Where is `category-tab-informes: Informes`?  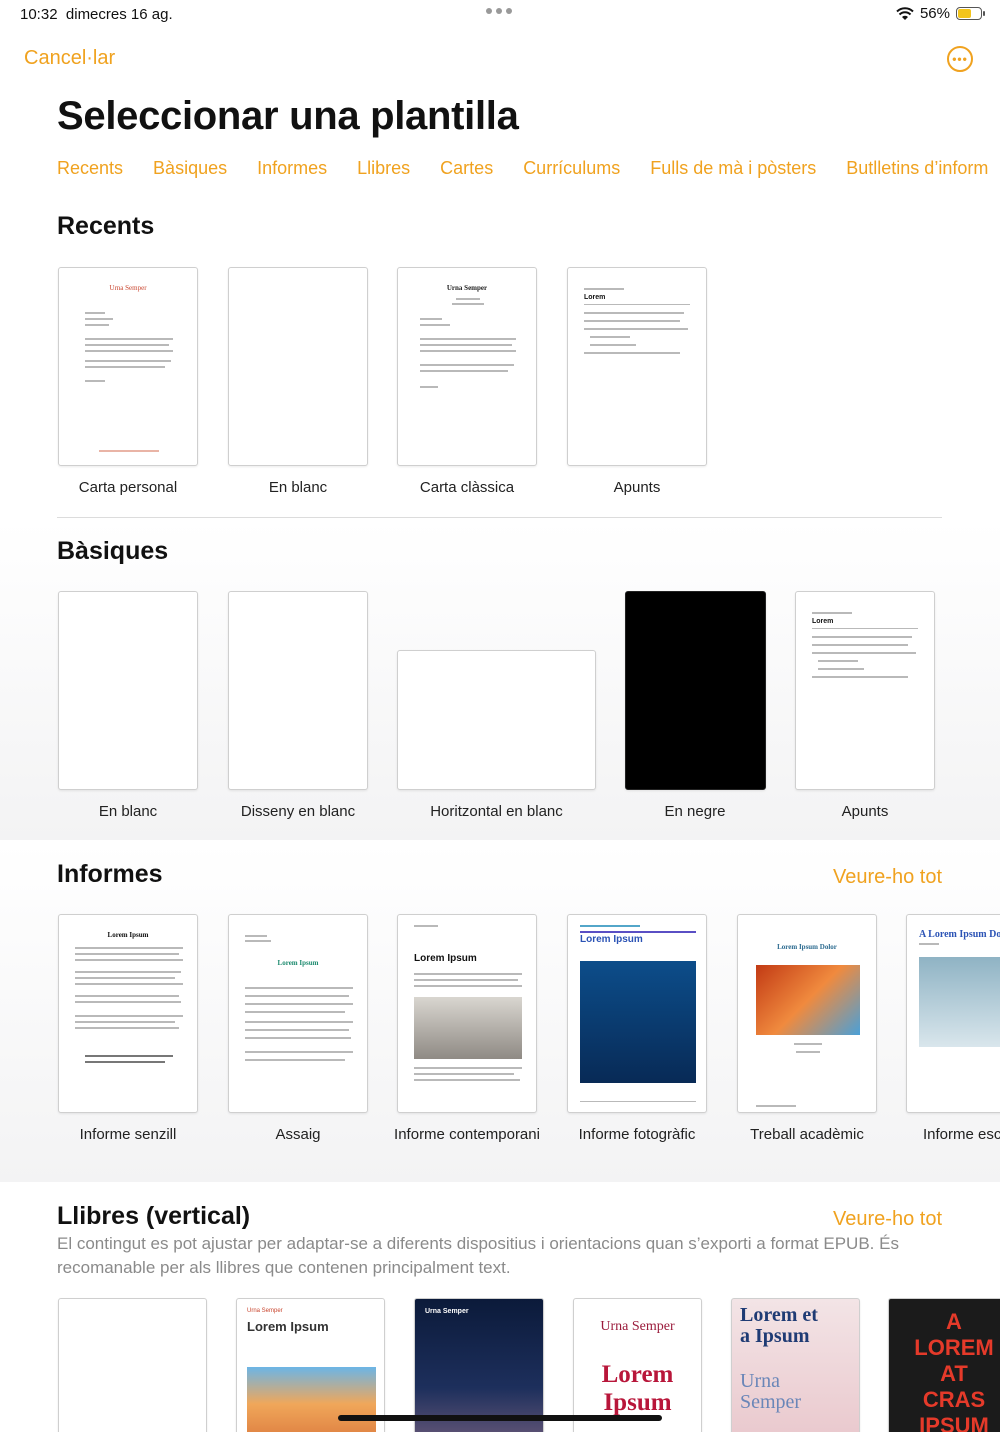 category-tab-informes: Informes is located at coordinates (292, 168).